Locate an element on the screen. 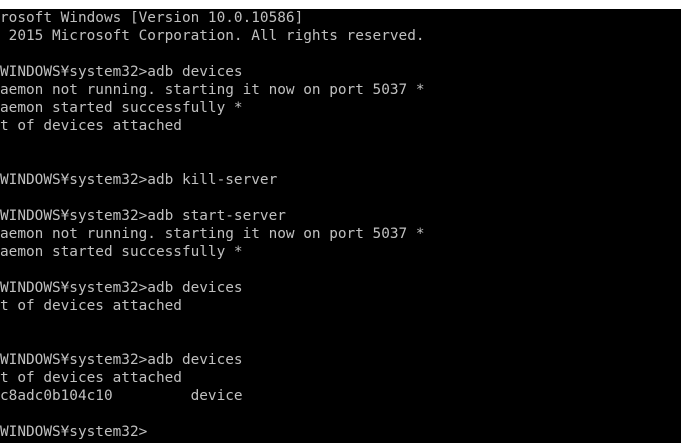  console-line-prompt: WINDOWS¥system32> is located at coordinates (74, 432).